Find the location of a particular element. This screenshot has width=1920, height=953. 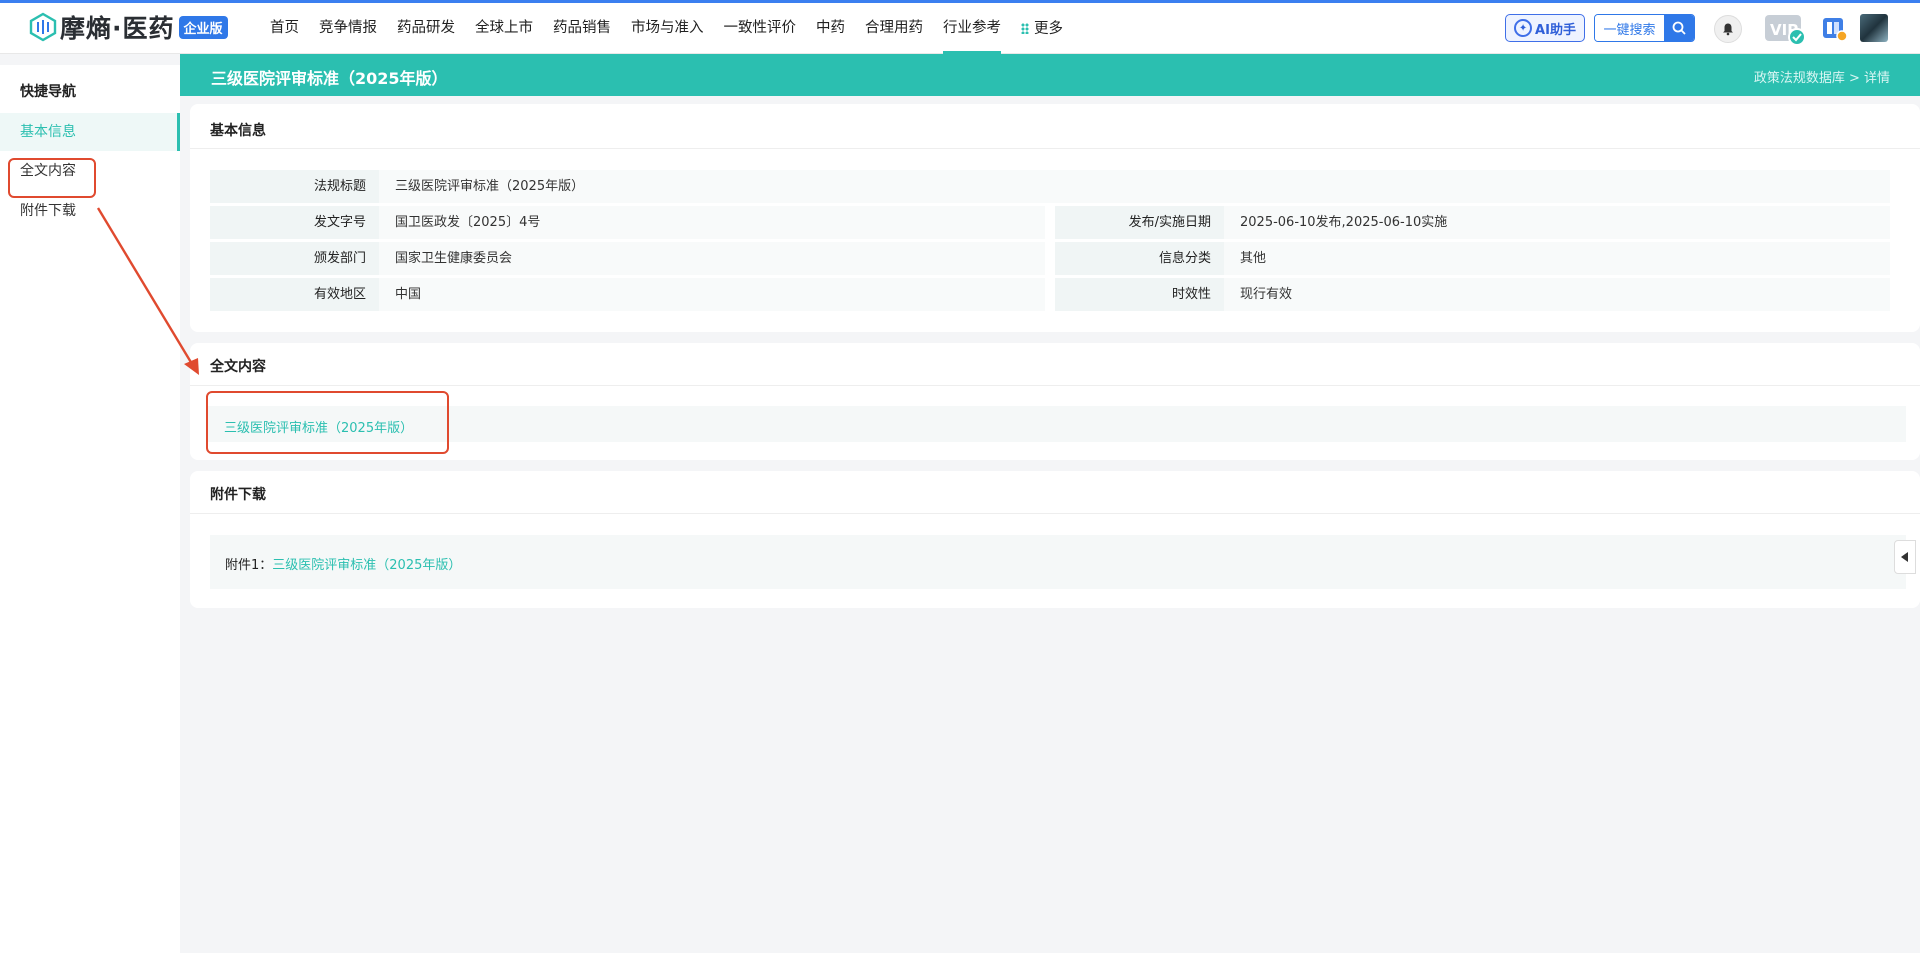

regulation-title-value: 三级医院评审标准（2025年版） is located at coordinates (1134, 186).